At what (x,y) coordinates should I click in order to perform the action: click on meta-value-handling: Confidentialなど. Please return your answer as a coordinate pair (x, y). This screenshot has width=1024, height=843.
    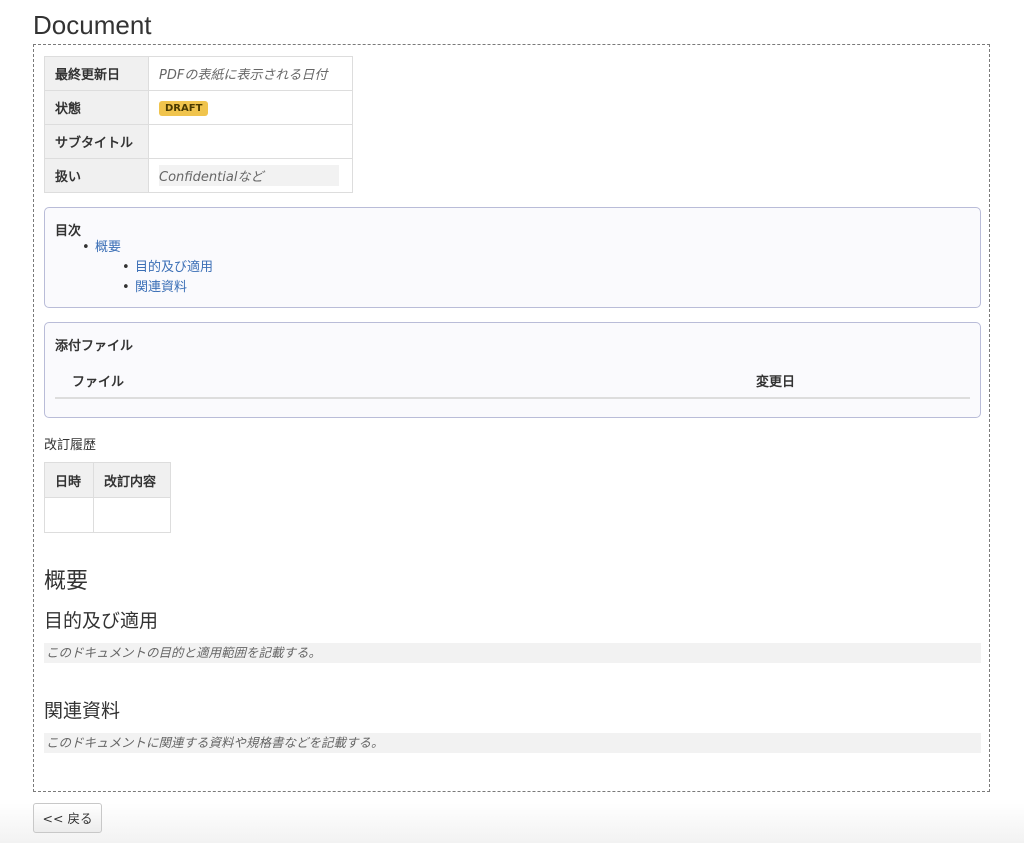
    Looking at the image, I should click on (250, 175).